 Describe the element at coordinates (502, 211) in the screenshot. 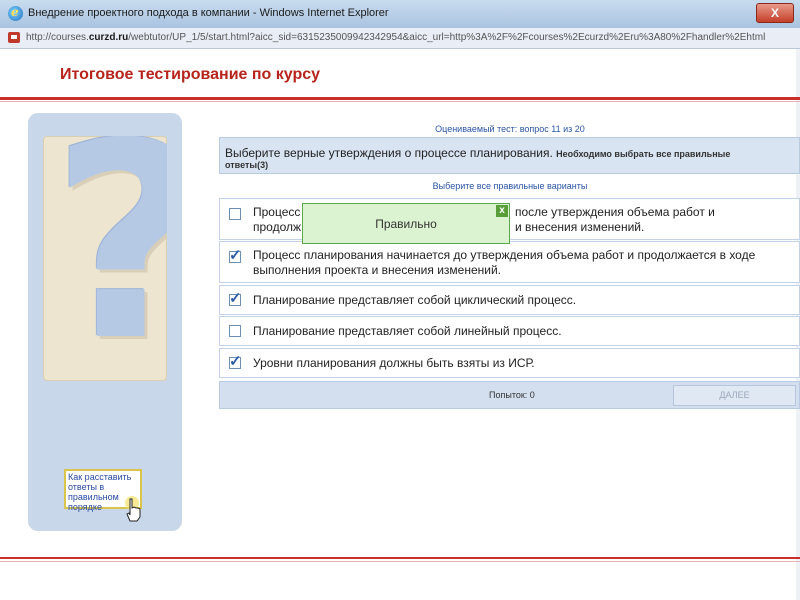

I see `popup-close-button: x` at that location.